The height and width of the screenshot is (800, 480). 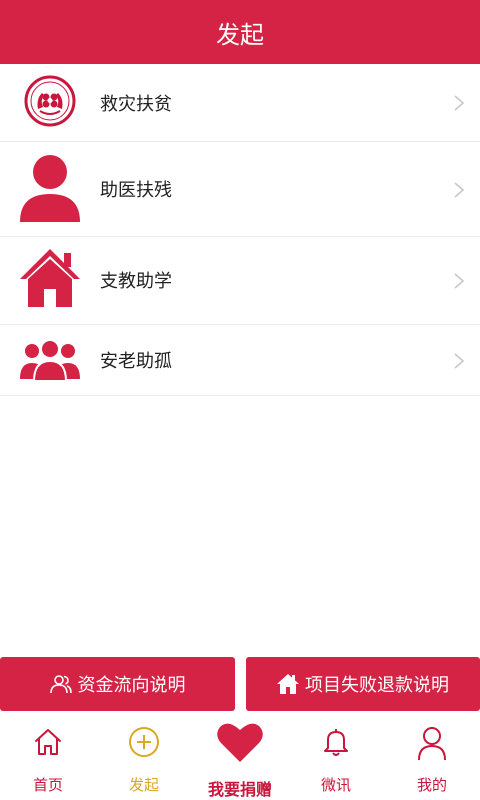 What do you see at coordinates (50, 278) in the screenshot?
I see `house-icon` at bounding box center [50, 278].